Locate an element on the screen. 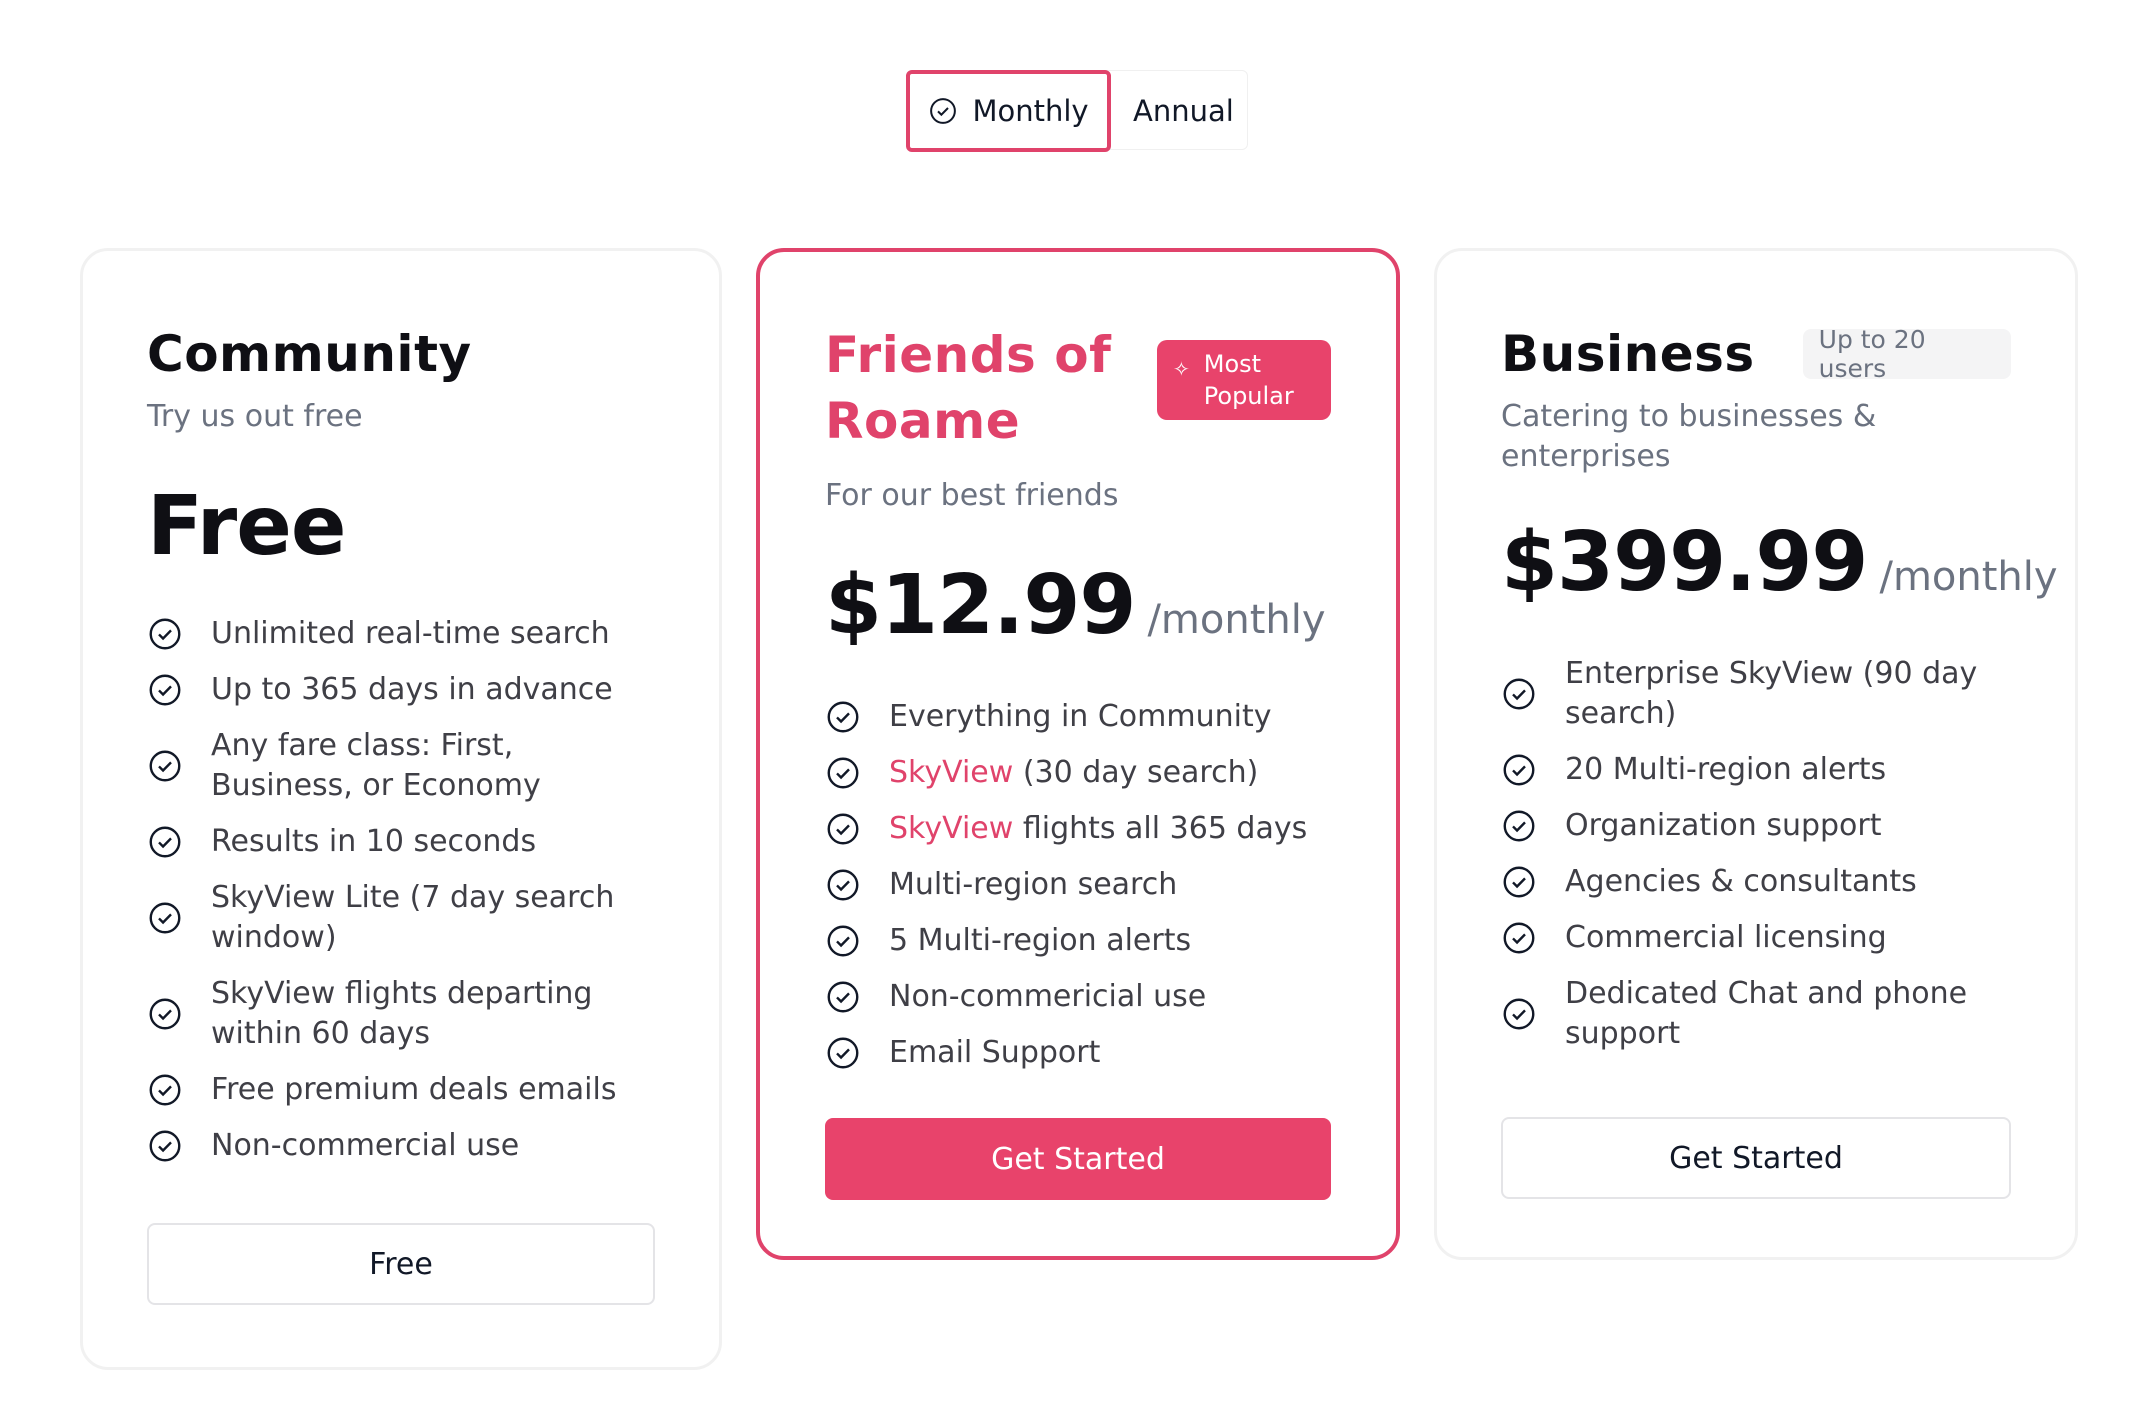 The height and width of the screenshot is (1414, 2156). feature-text: Agencies & consultants is located at coordinates (1741, 881).